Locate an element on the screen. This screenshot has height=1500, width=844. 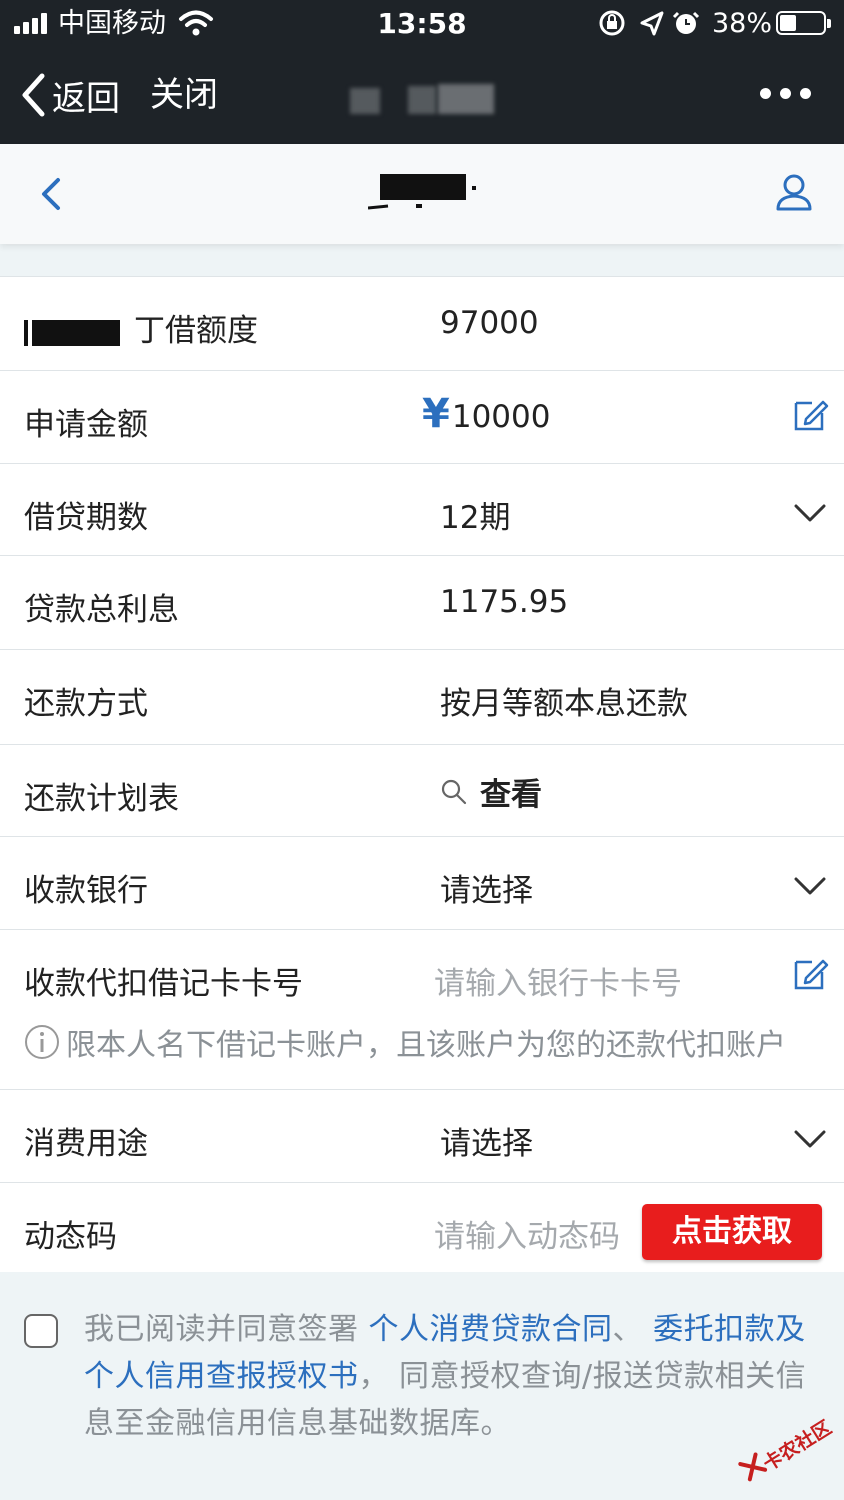
repay-method-value: 按月等额本息还款 is located at coordinates (564, 704).